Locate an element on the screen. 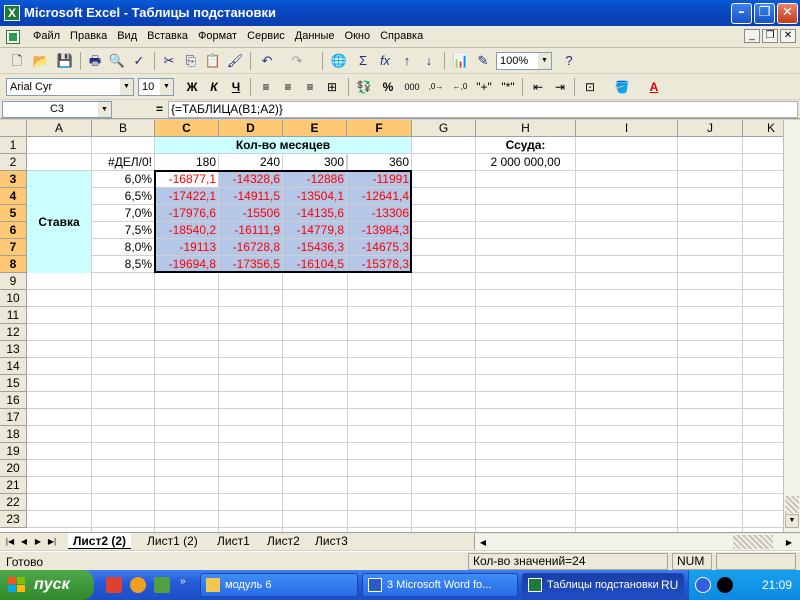 The image size is (800, 600). font-name-select: Arial Cyr ▼ is located at coordinates (70, 87).